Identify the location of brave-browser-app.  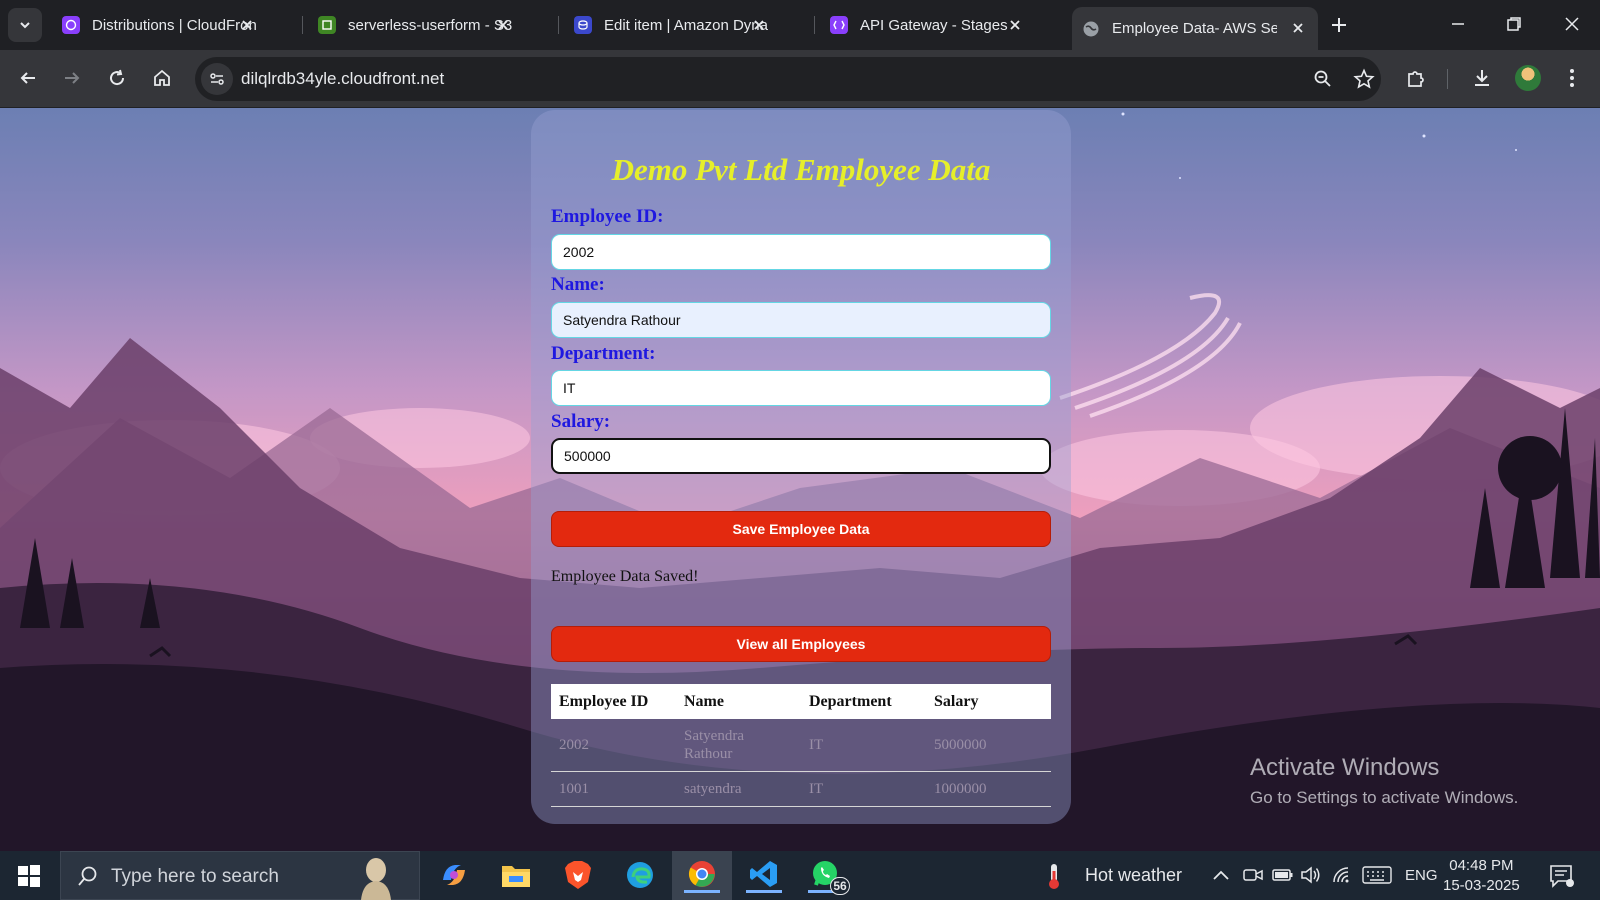
(578, 875).